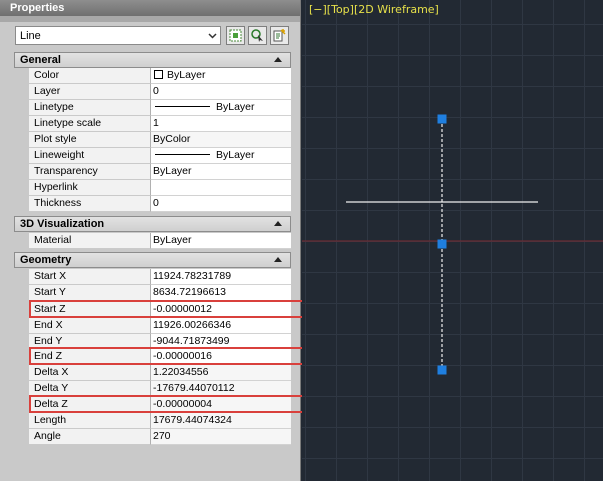 This screenshot has height=481, width=603. I want to click on prop-row-delta-x: Delta X 1.22034556, so click(152, 373).